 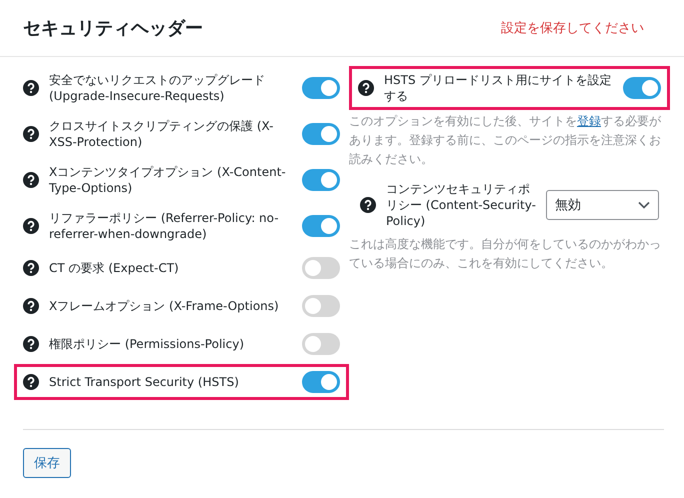 What do you see at coordinates (602, 205) in the screenshot?
I see `policy-dropdown: 無効` at bounding box center [602, 205].